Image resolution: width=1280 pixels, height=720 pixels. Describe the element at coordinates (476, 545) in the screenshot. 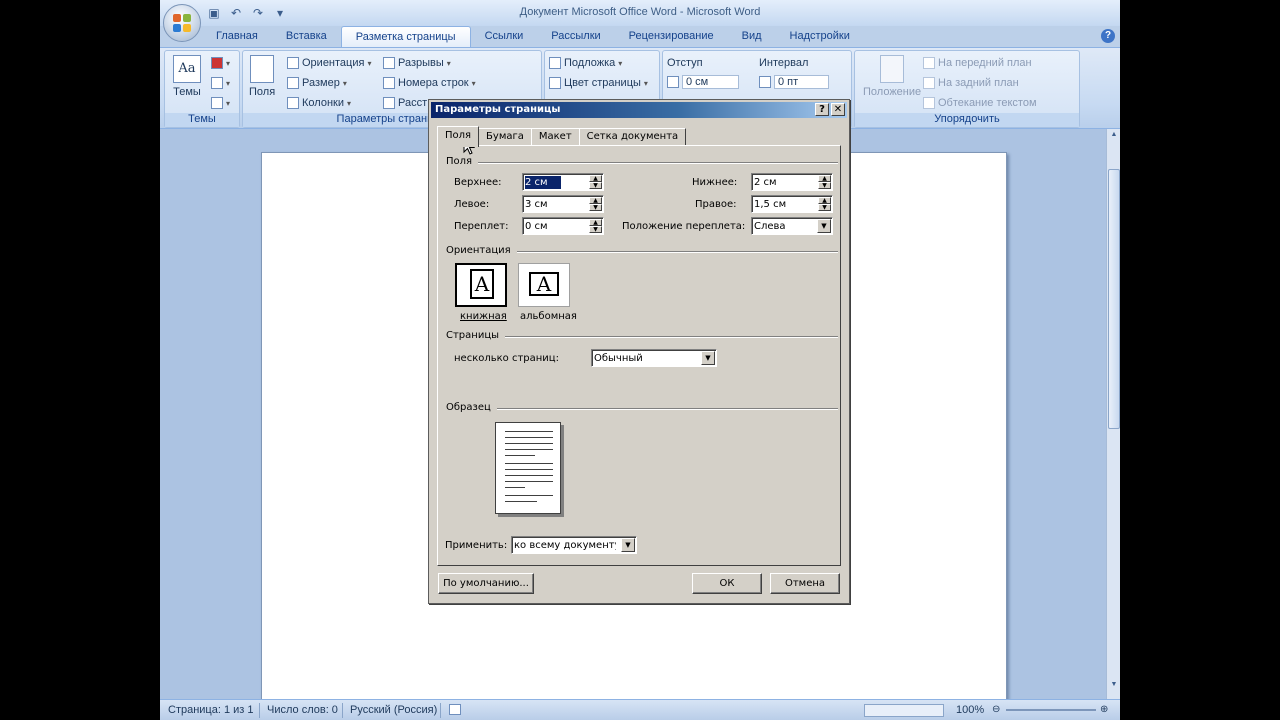

I see `apply-to-label: Применить:` at that location.